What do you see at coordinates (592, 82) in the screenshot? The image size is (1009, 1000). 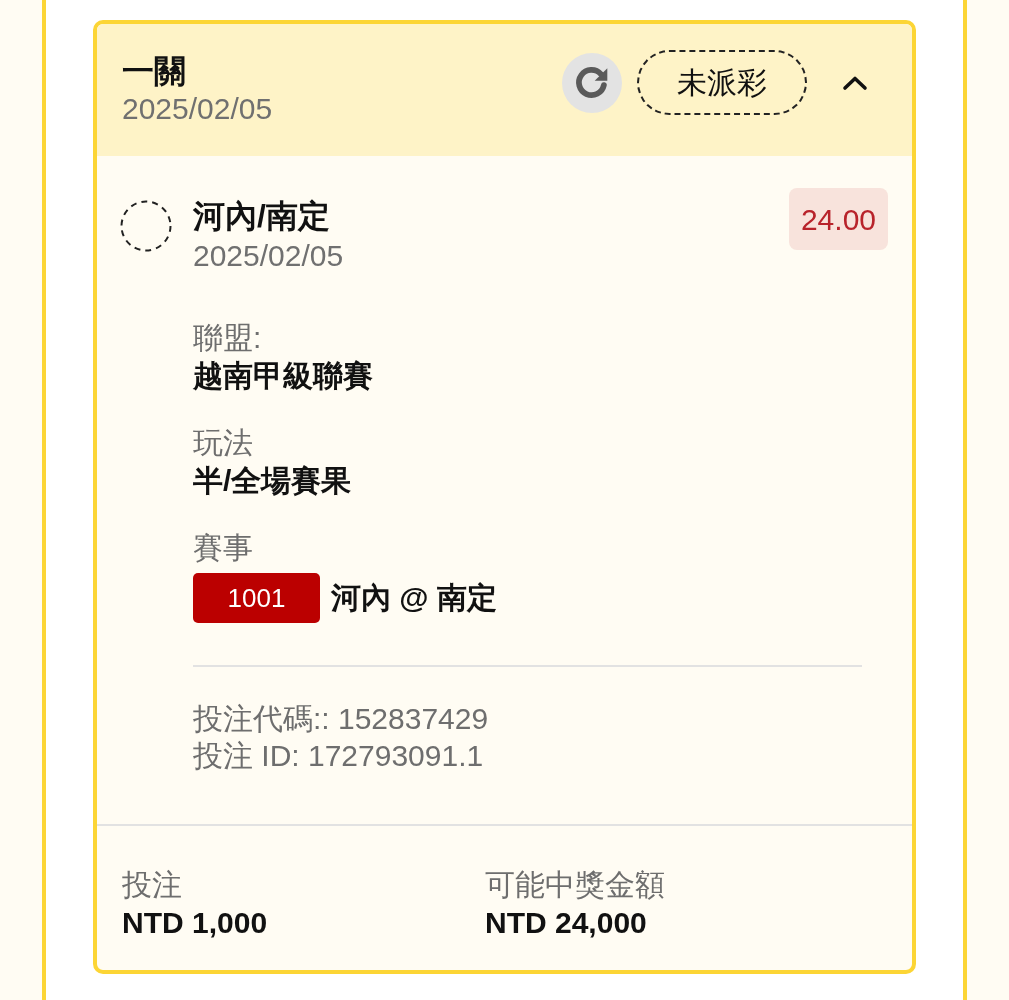 I see `refresh-icon` at bounding box center [592, 82].